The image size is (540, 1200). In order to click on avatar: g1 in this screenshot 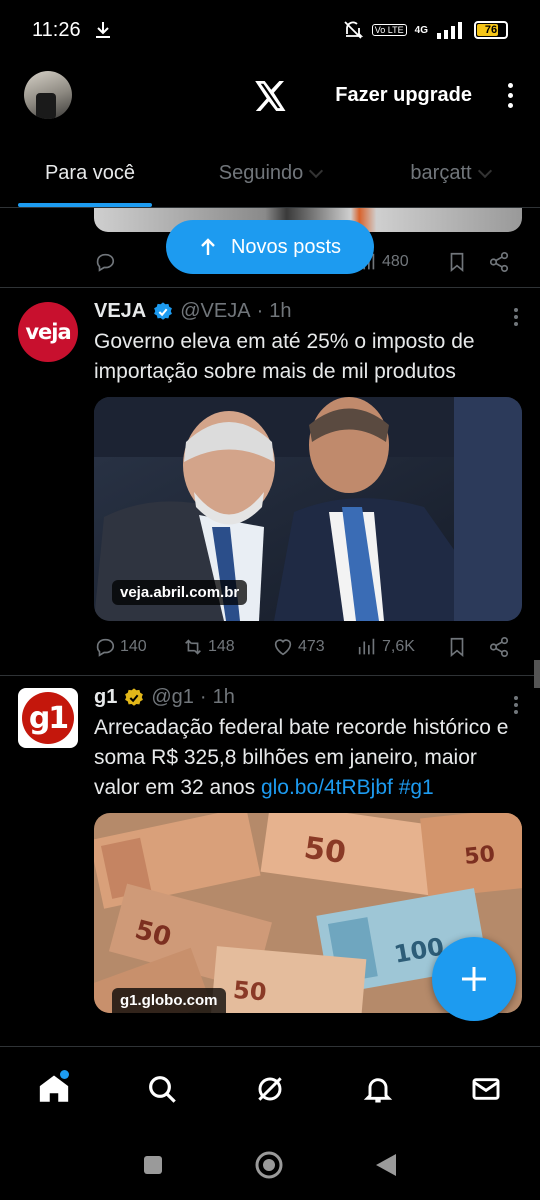, I will do `click(48, 718)`.